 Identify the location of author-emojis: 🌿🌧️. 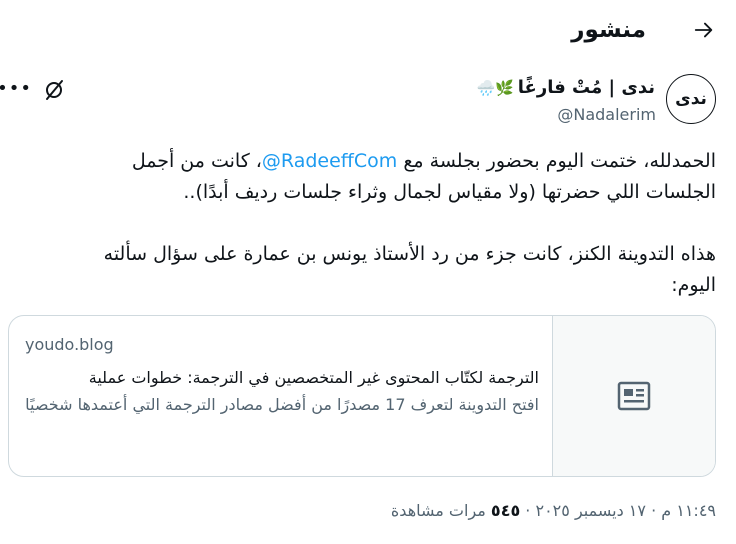
(495, 88).